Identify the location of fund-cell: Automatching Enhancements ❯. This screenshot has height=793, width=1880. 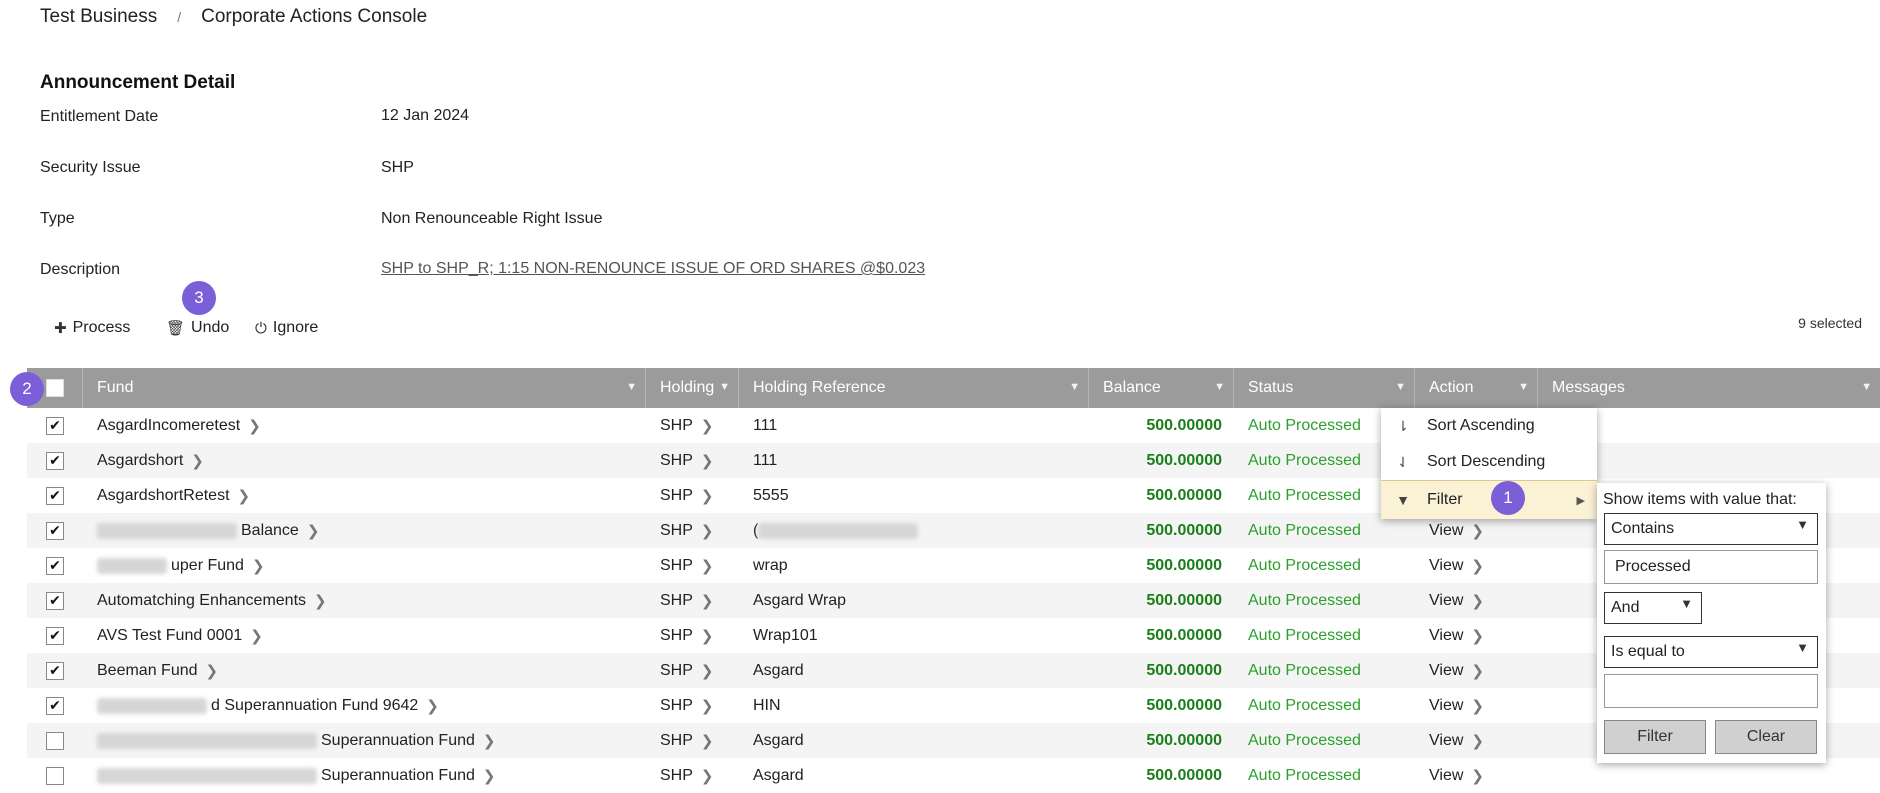
(364, 600).